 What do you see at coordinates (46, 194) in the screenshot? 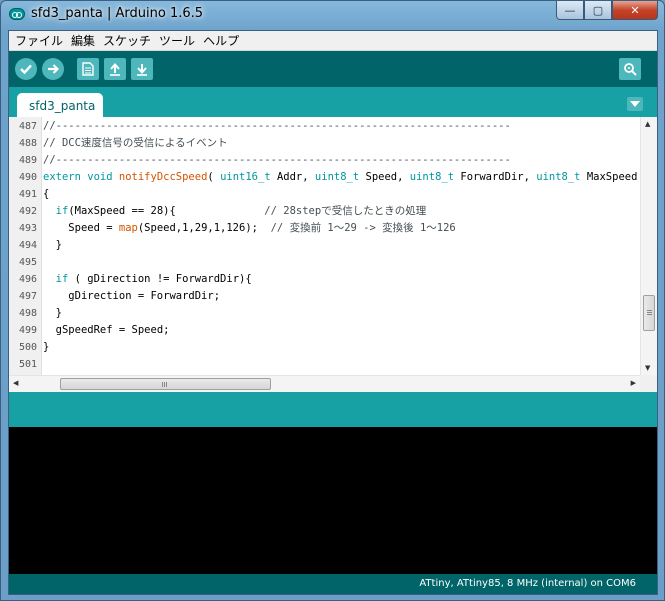
I see `code-line: {` at bounding box center [46, 194].